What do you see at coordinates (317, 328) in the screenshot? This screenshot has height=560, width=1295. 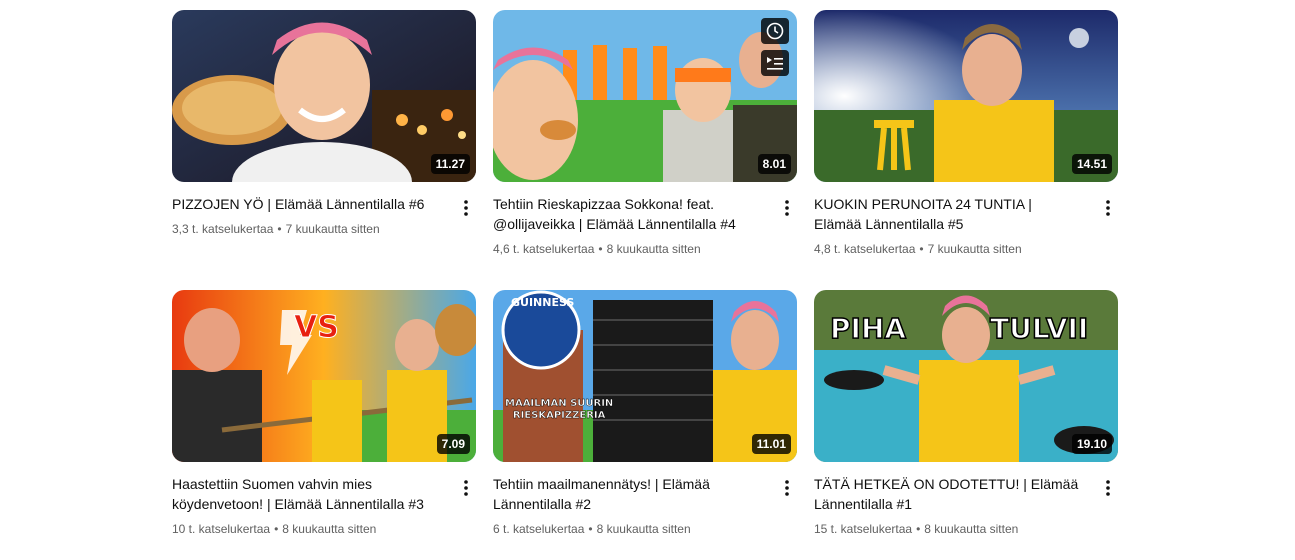 I see `vs-badge: VS` at bounding box center [317, 328].